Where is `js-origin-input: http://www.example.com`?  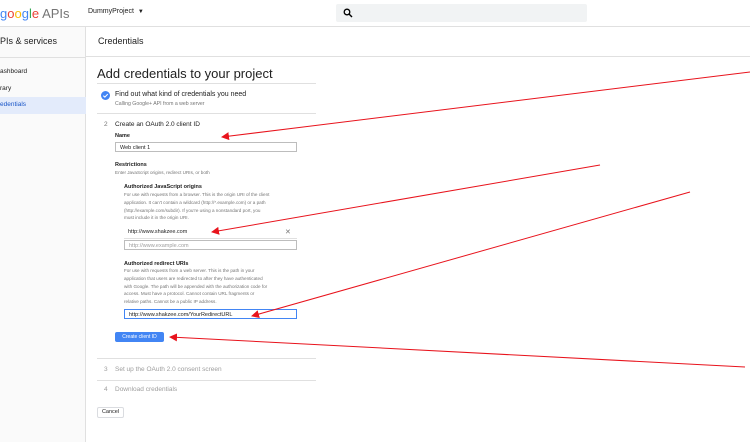 js-origin-input: http://www.example.com is located at coordinates (210, 245).